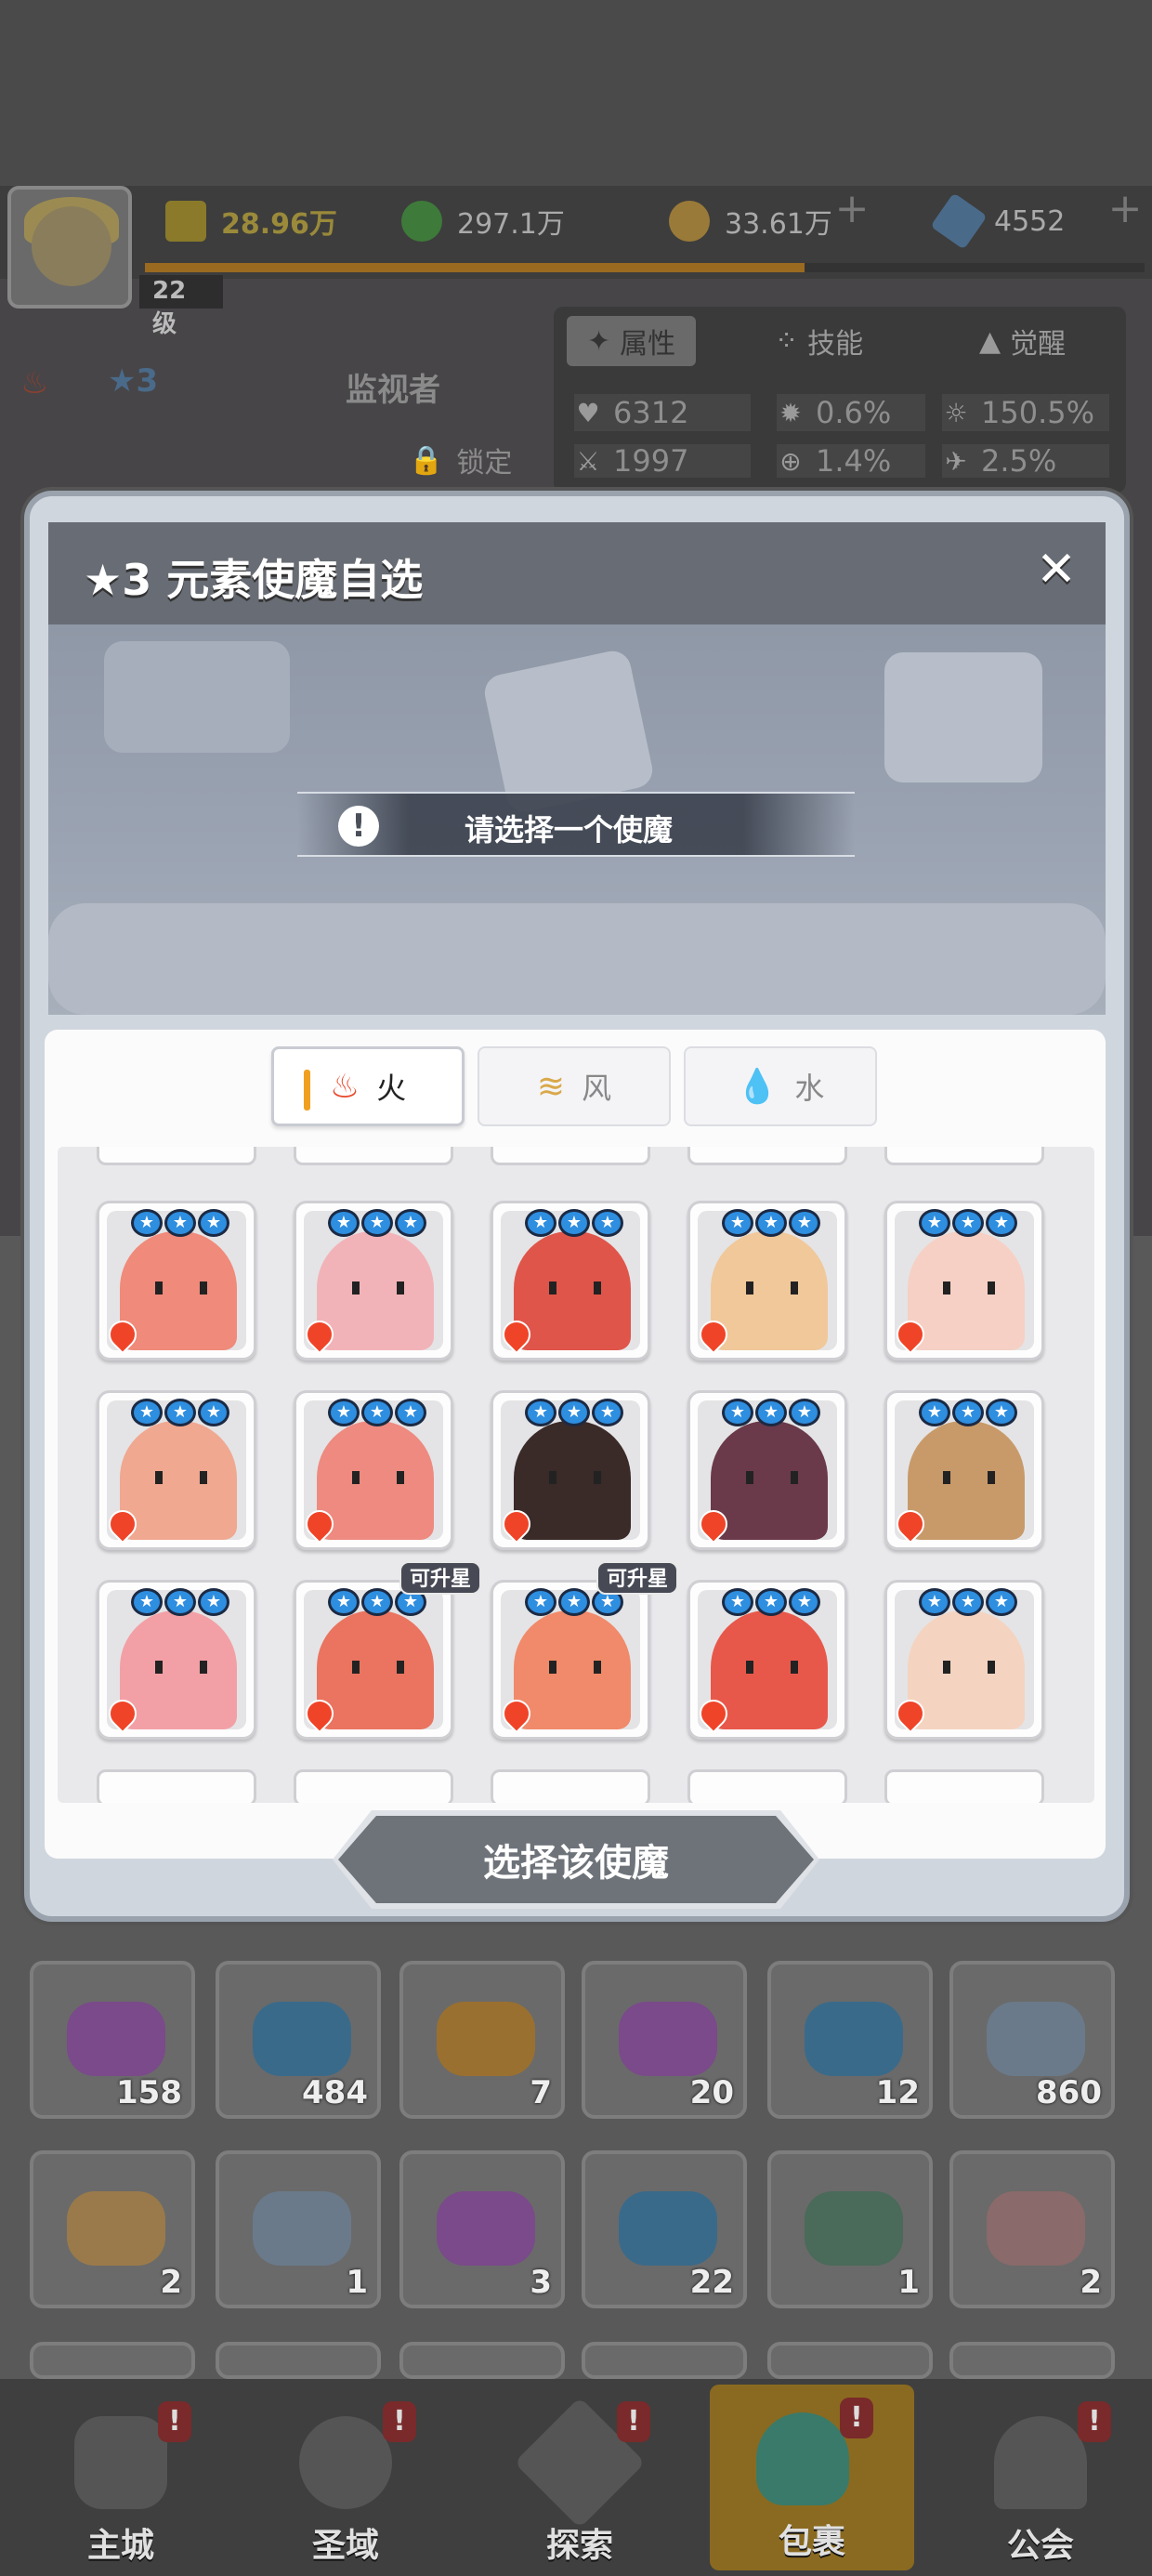 The width and height of the screenshot is (1152, 2576). Describe the element at coordinates (279, 224) in the screenshot. I see `power-value: 28.96万` at that location.